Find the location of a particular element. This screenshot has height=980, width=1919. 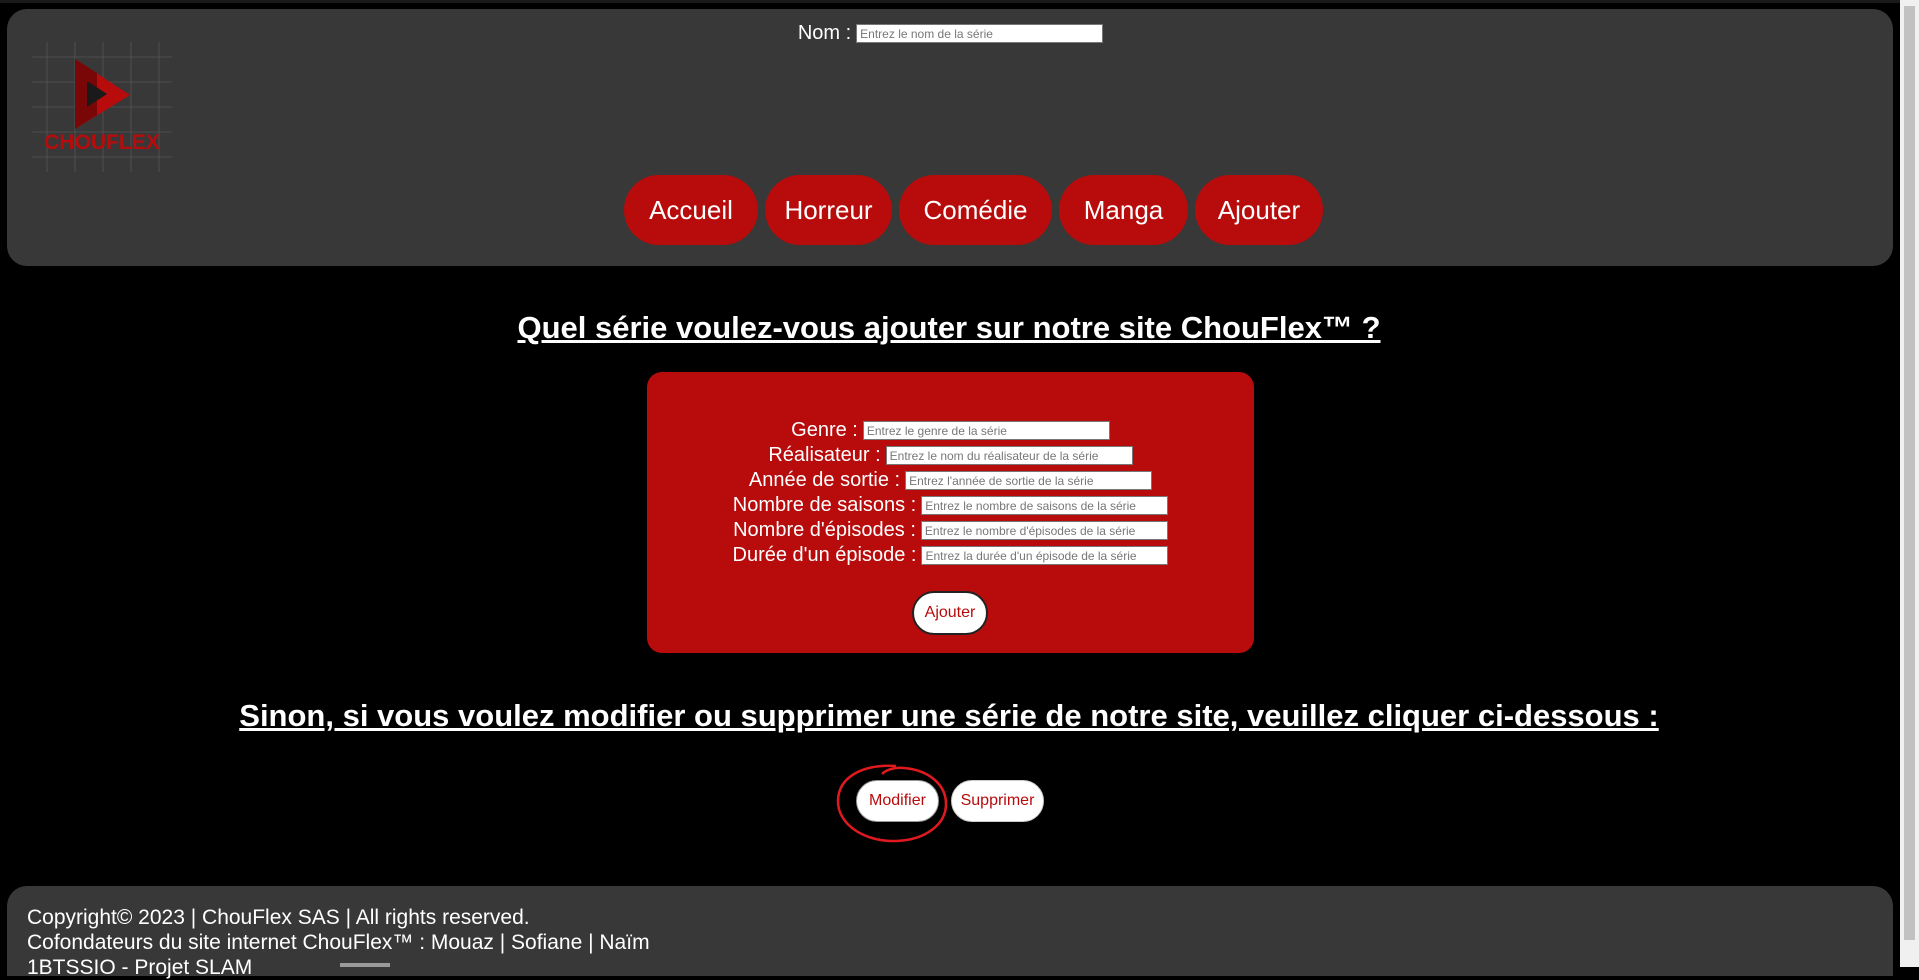

supprimer-button: Supprimer is located at coordinates (997, 801).